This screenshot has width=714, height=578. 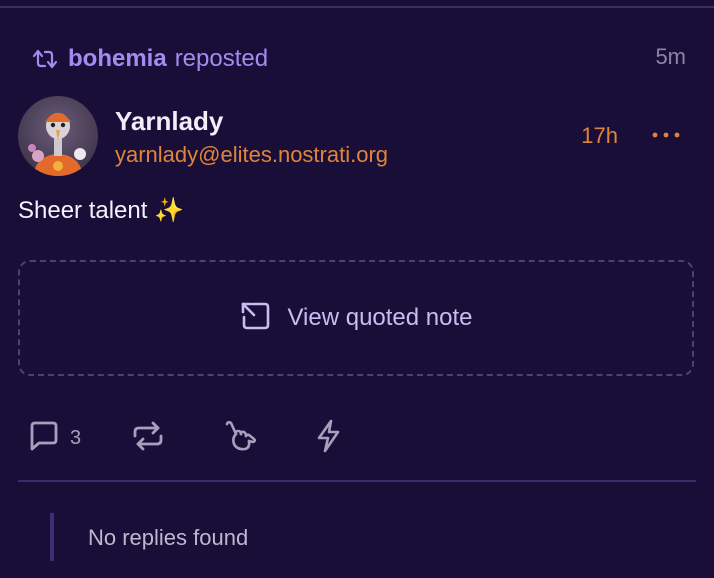 I want to click on no-replies-label: No replies found, so click(x=168, y=537).